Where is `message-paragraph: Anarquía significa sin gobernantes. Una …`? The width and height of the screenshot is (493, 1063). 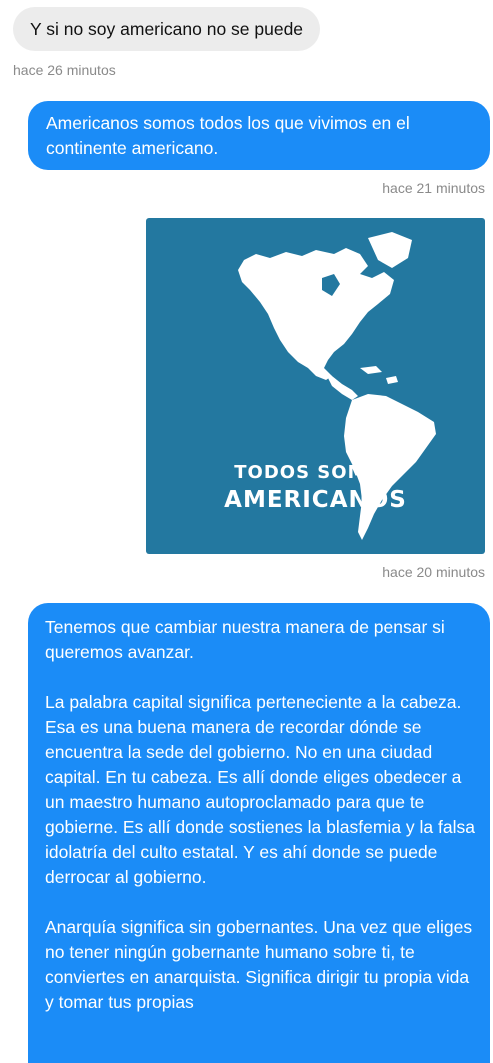
message-paragraph: Anarquía significa sin gobernantes. Una … is located at coordinates (259, 964).